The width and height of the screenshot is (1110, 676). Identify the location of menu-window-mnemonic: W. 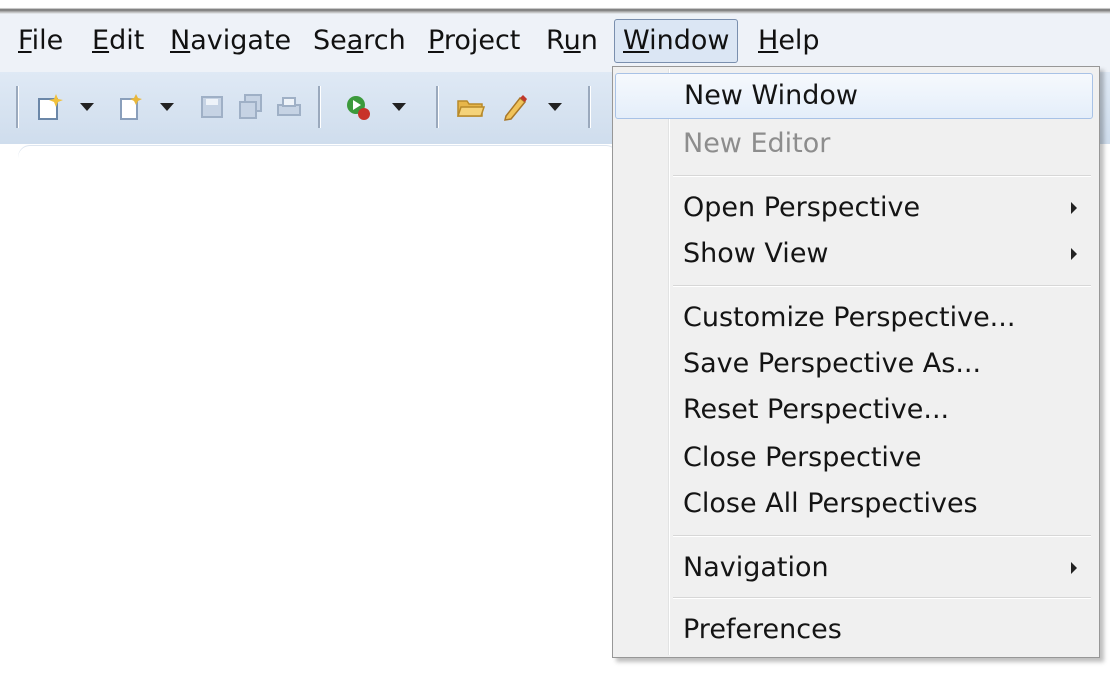
(636, 40).